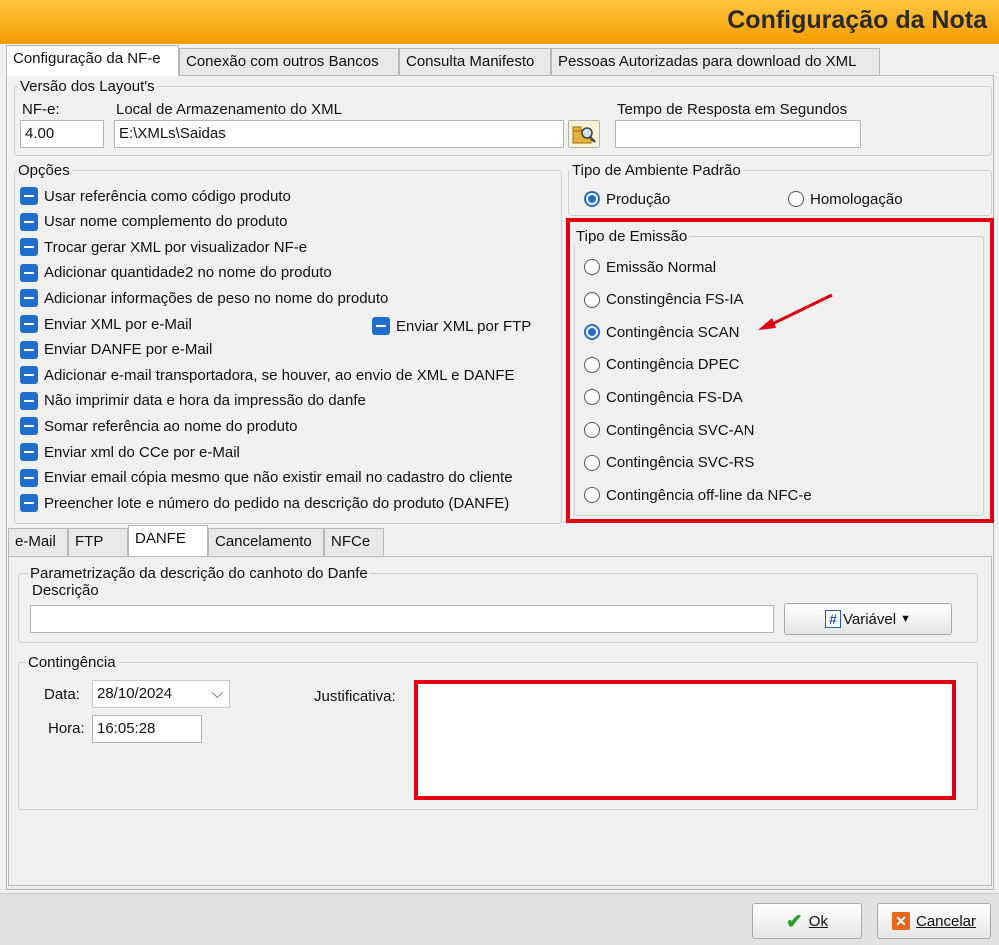  I want to click on justification-highlight-box, so click(685, 740).